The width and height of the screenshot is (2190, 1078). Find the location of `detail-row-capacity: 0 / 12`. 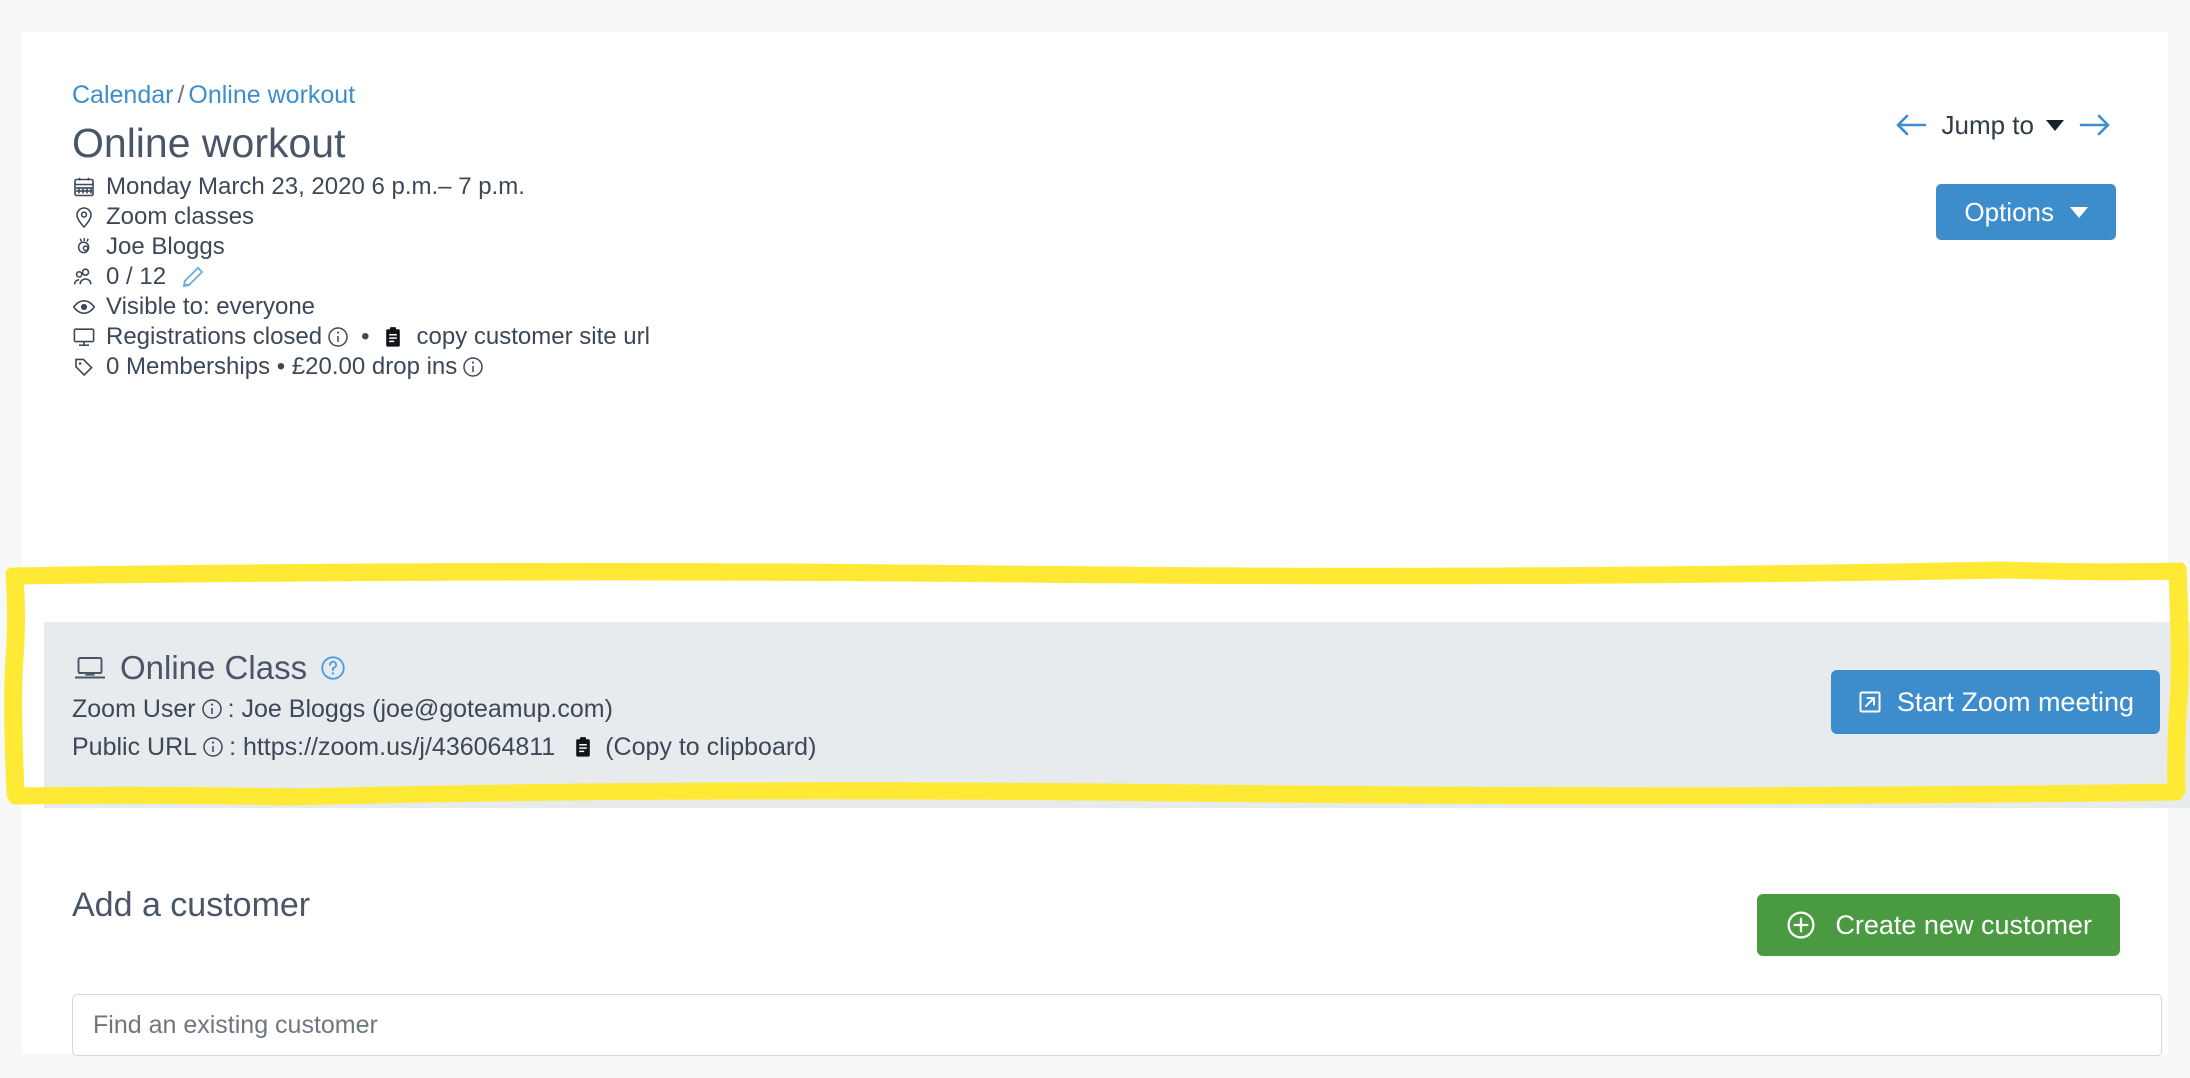

detail-row-capacity: 0 / 12 is located at coordinates (1092, 277).